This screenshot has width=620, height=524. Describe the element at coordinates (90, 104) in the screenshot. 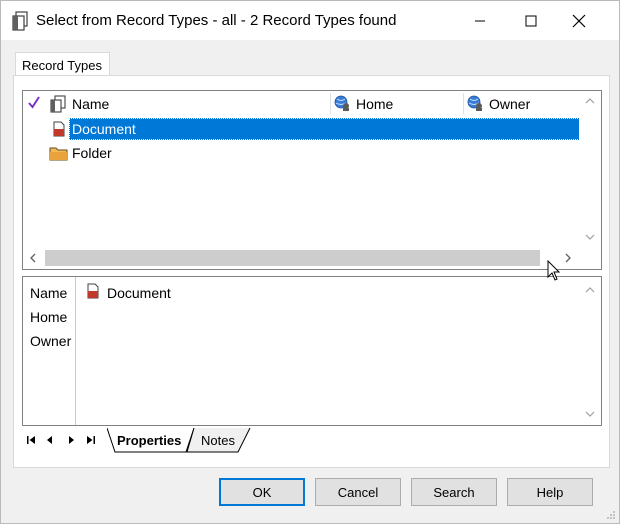

I see `column-header-name: Name` at that location.